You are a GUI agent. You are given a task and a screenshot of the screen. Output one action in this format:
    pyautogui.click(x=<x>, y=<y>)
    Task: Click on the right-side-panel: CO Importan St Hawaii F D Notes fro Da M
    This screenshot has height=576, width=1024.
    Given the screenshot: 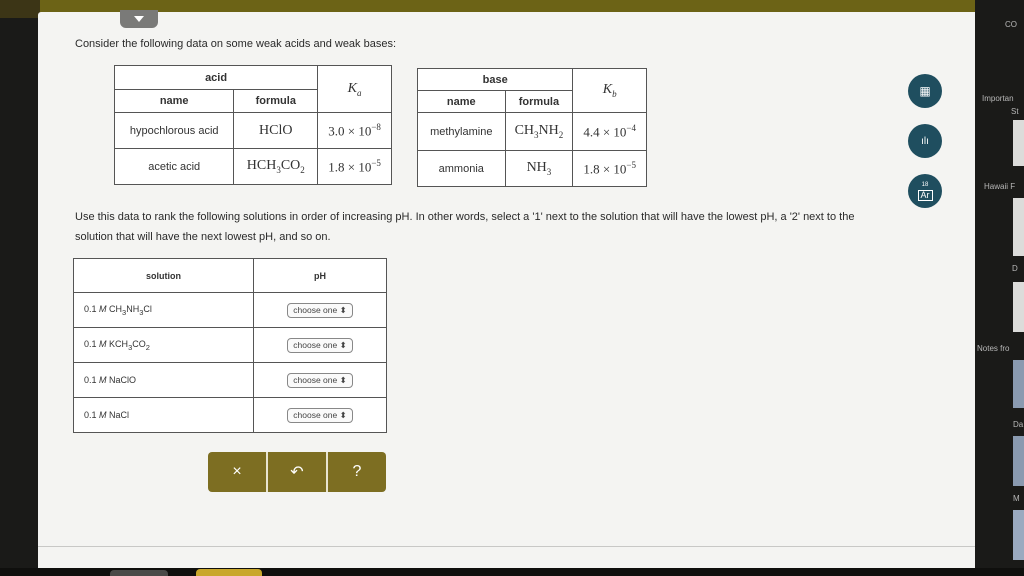 What is the action you would take?
    pyautogui.click(x=999, y=288)
    